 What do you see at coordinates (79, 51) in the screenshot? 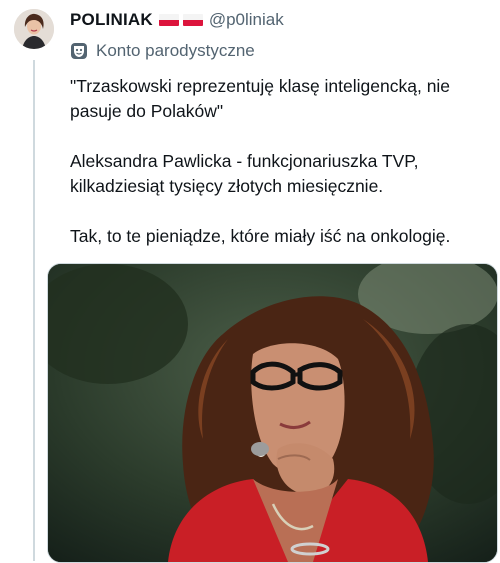
I see `theater-masks-icon` at bounding box center [79, 51].